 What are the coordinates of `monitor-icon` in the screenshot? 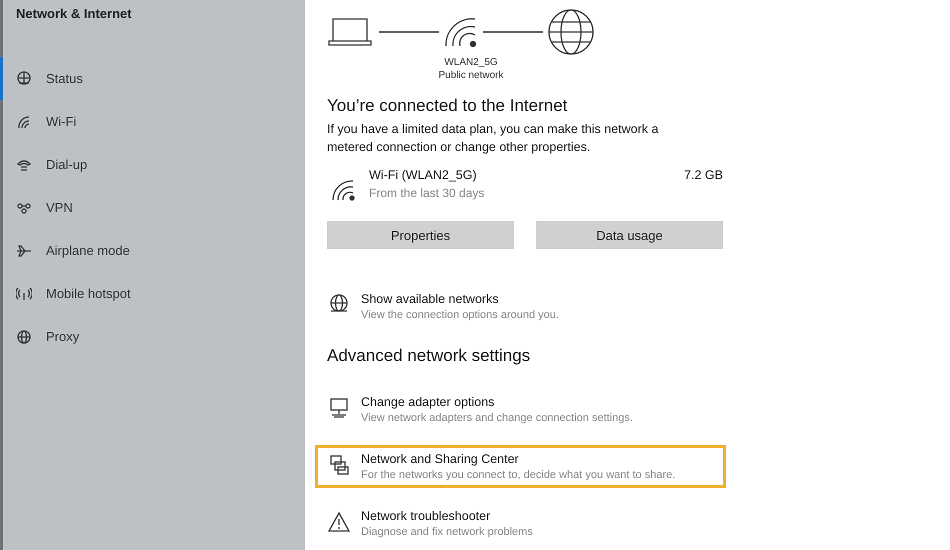 It's located at (339, 408).